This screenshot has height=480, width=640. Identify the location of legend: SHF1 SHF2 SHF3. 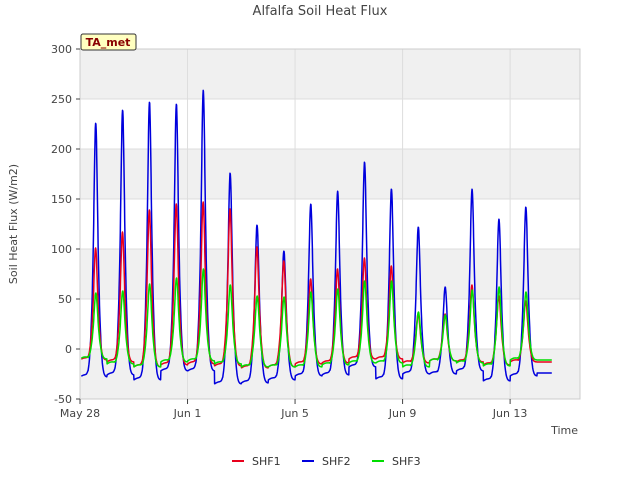
(326, 461).